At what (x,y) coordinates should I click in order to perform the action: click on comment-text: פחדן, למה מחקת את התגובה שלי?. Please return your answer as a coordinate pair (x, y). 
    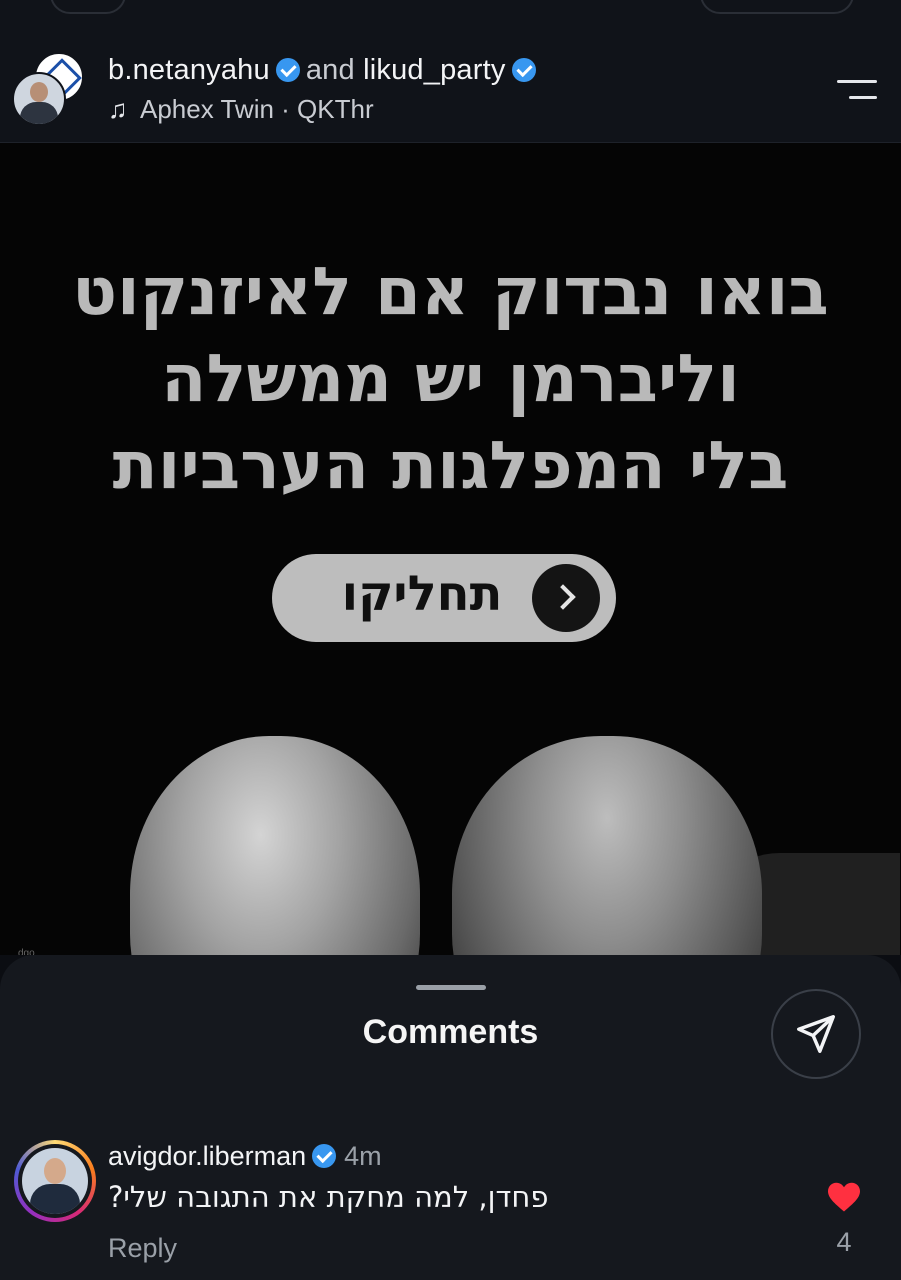
    Looking at the image, I should click on (328, 1197).